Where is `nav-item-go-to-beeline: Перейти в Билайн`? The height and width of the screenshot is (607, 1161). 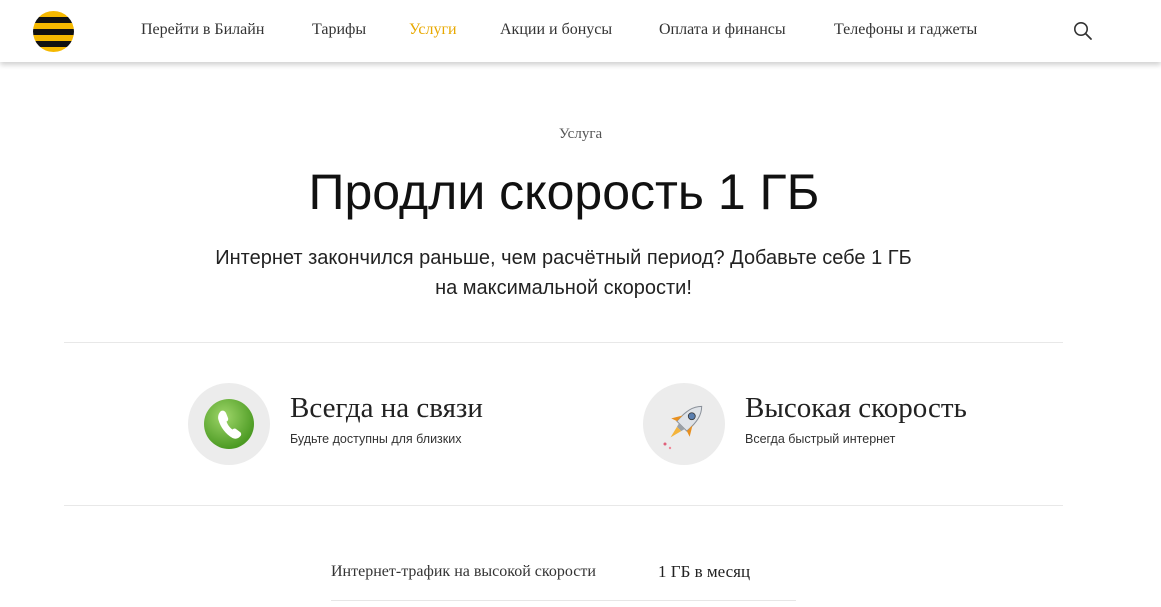 nav-item-go-to-beeline: Перейти в Билайн is located at coordinates (202, 30).